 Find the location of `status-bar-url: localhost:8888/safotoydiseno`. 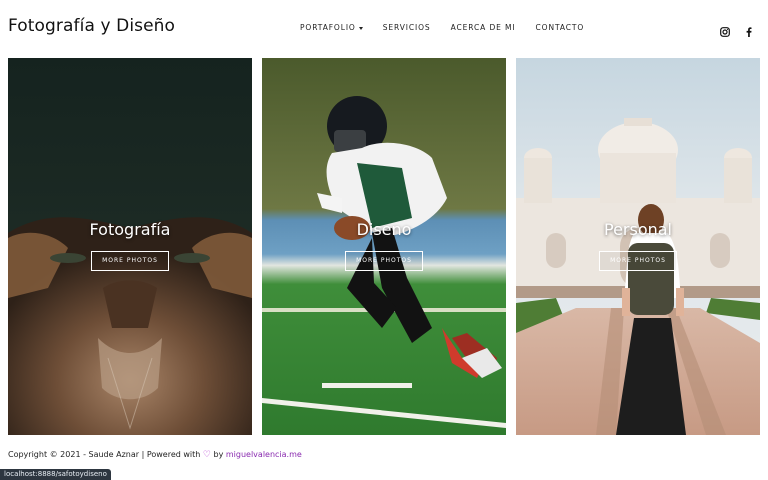

status-bar-url: localhost:8888/safotoydiseno is located at coordinates (55, 474).